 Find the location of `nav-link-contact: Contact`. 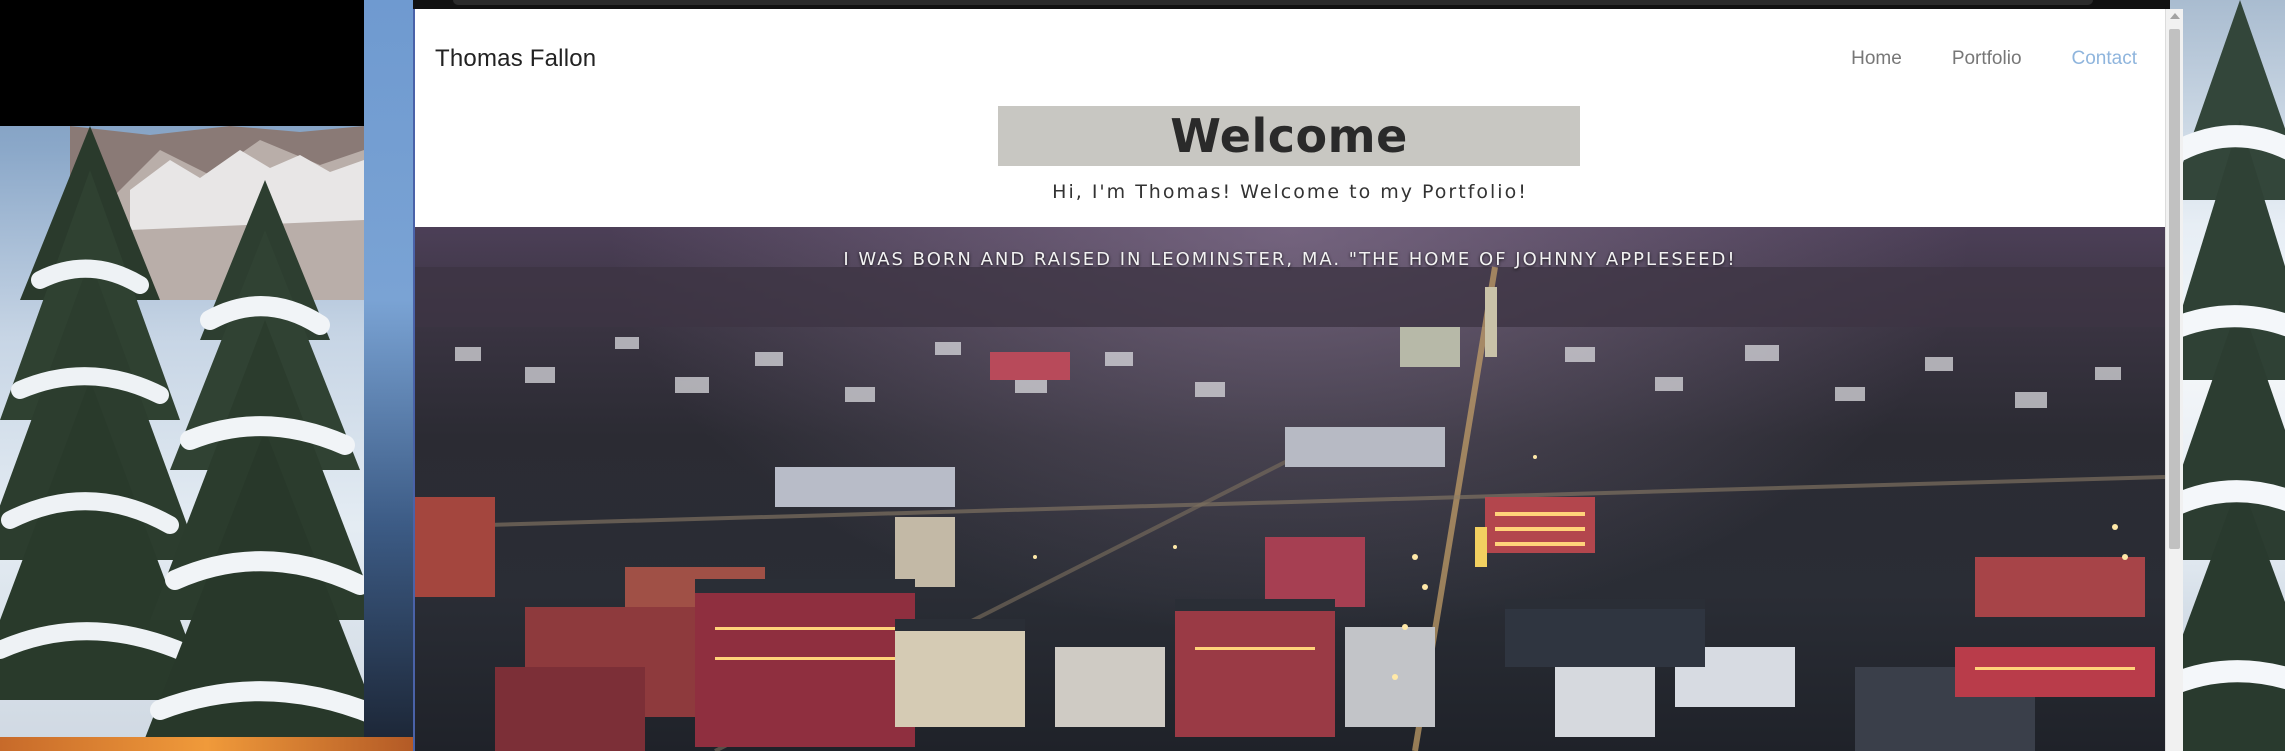

nav-link-contact: Contact is located at coordinates (2104, 59).